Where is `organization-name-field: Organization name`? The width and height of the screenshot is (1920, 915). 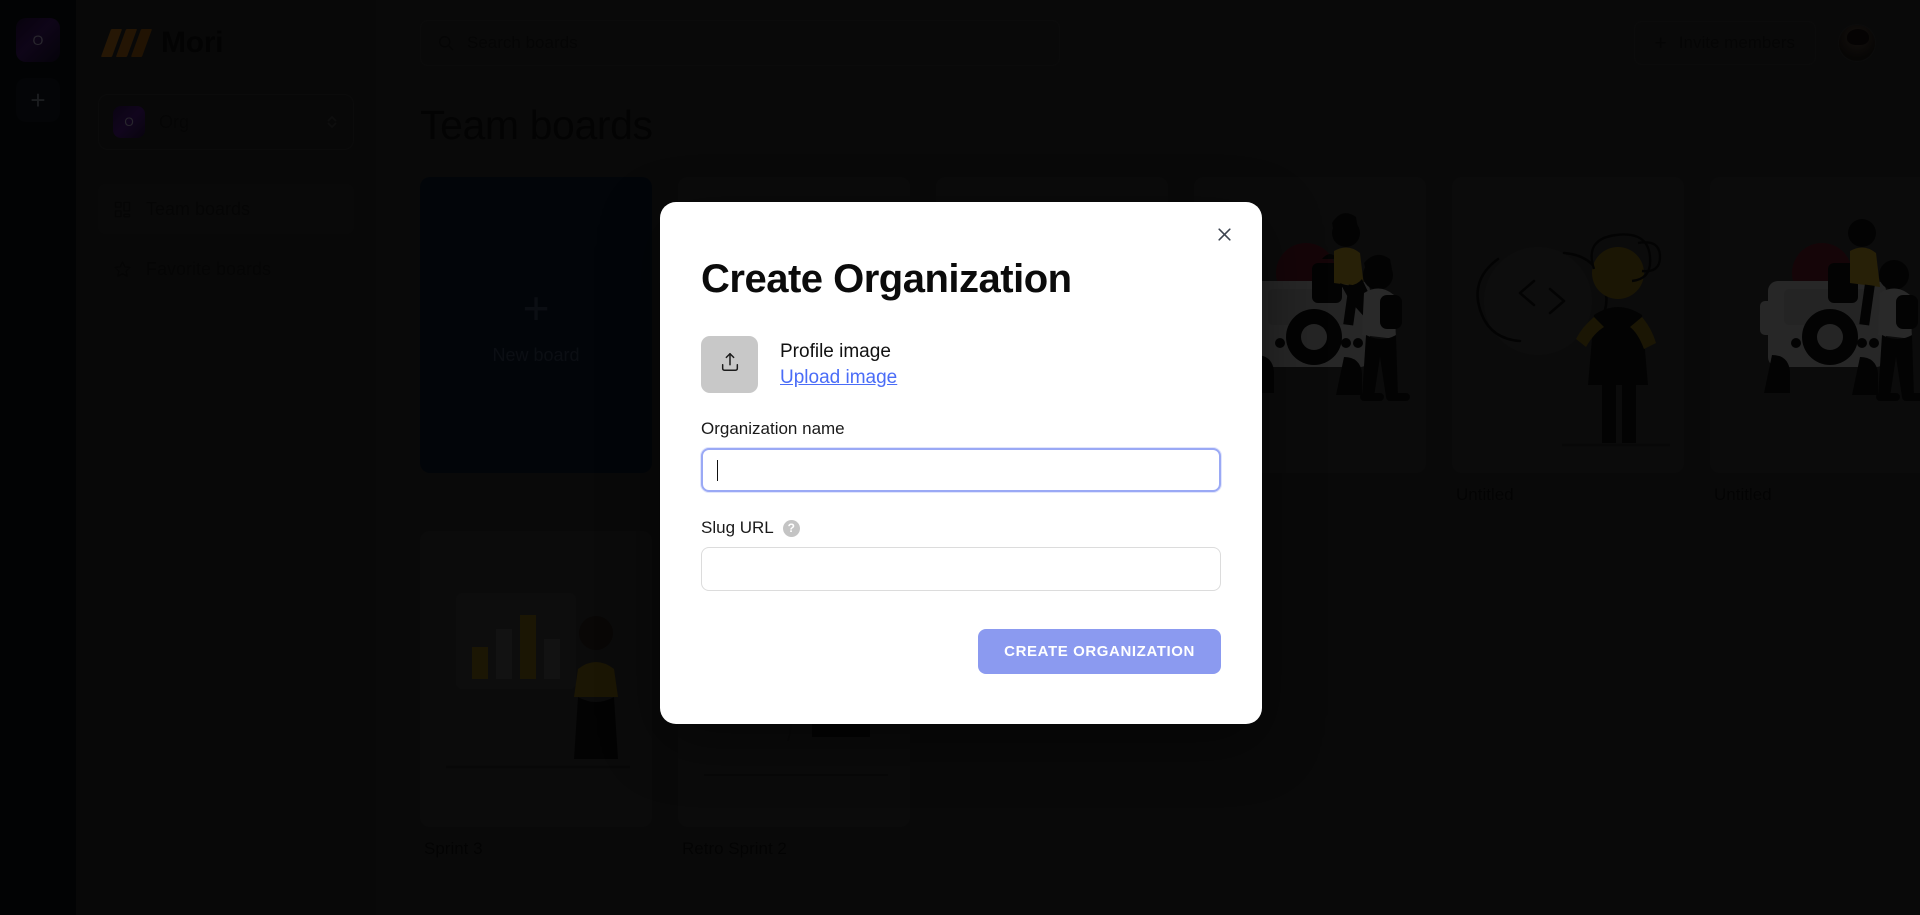 organization-name-field: Organization name is located at coordinates (961, 455).